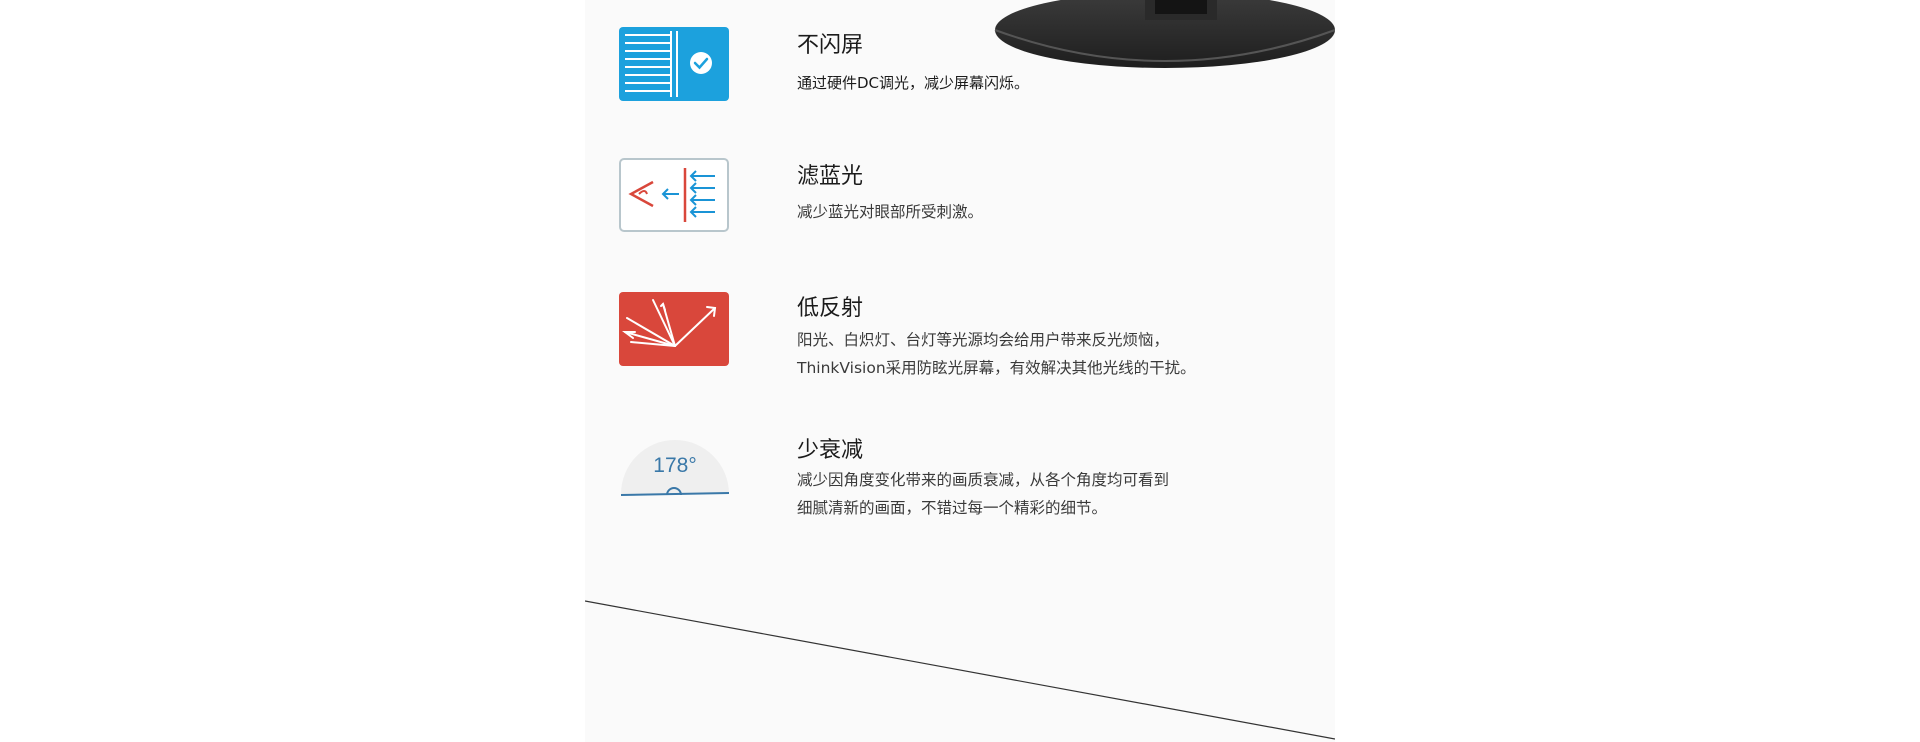  I want to click on viewing-angle-label: 178°, so click(674, 465).